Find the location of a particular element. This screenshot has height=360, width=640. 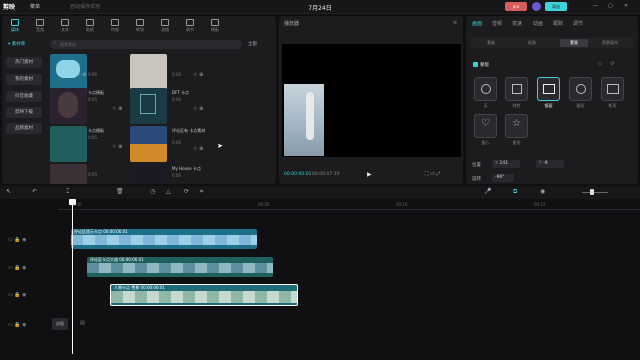

delete-icon: 🗑 is located at coordinates (120, 191).